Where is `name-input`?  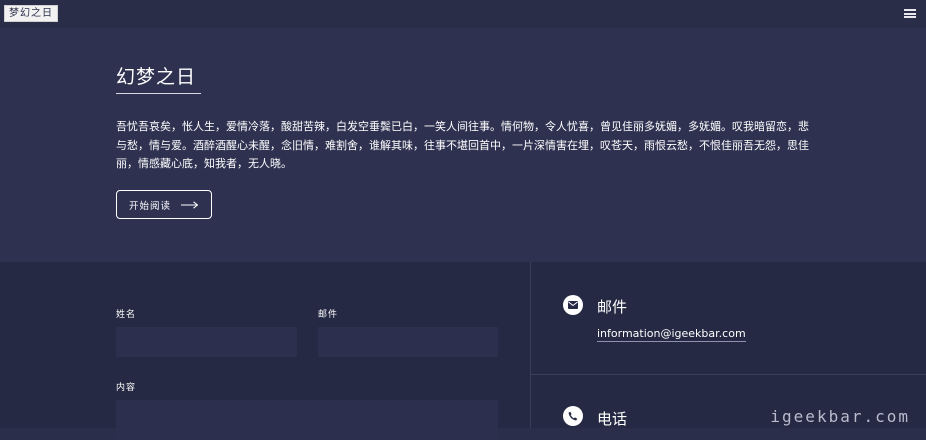
name-input is located at coordinates (206, 342).